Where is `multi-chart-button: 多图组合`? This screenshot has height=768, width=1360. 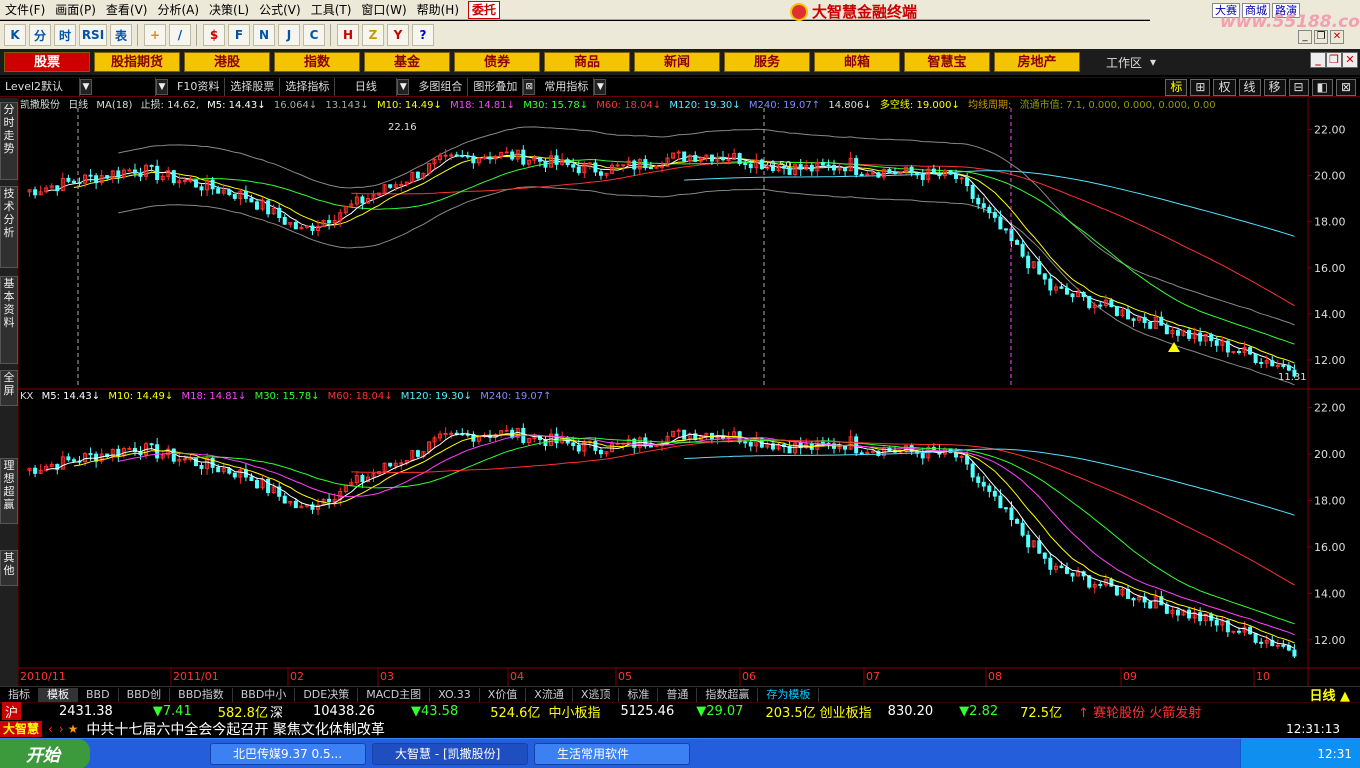
multi-chart-button: 多图组合 is located at coordinates (441, 87).